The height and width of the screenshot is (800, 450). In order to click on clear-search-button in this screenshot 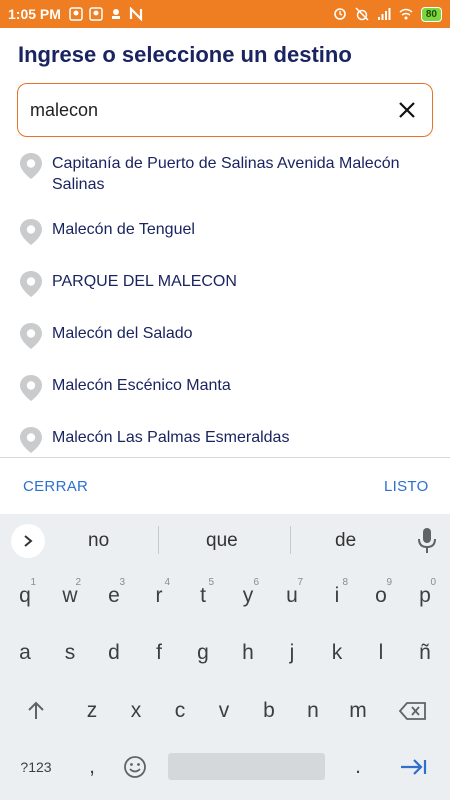, I will do `click(407, 110)`.